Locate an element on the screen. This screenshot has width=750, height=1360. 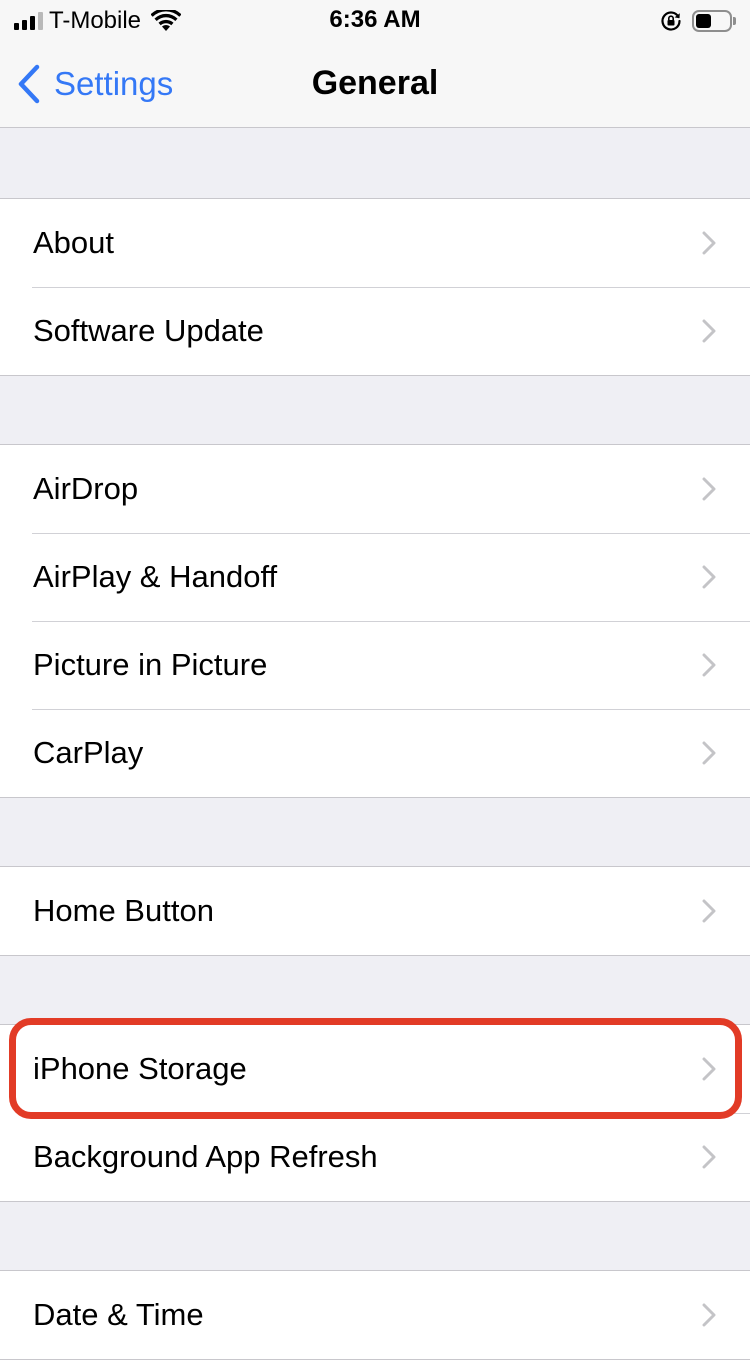
list-item-iphone-storage: iPhone Storage is located at coordinates (375, 1069).